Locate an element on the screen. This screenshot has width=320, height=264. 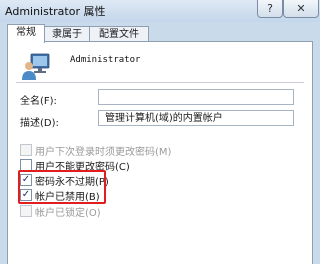
tab-member-of: 隶属于 is located at coordinates (67, 34).